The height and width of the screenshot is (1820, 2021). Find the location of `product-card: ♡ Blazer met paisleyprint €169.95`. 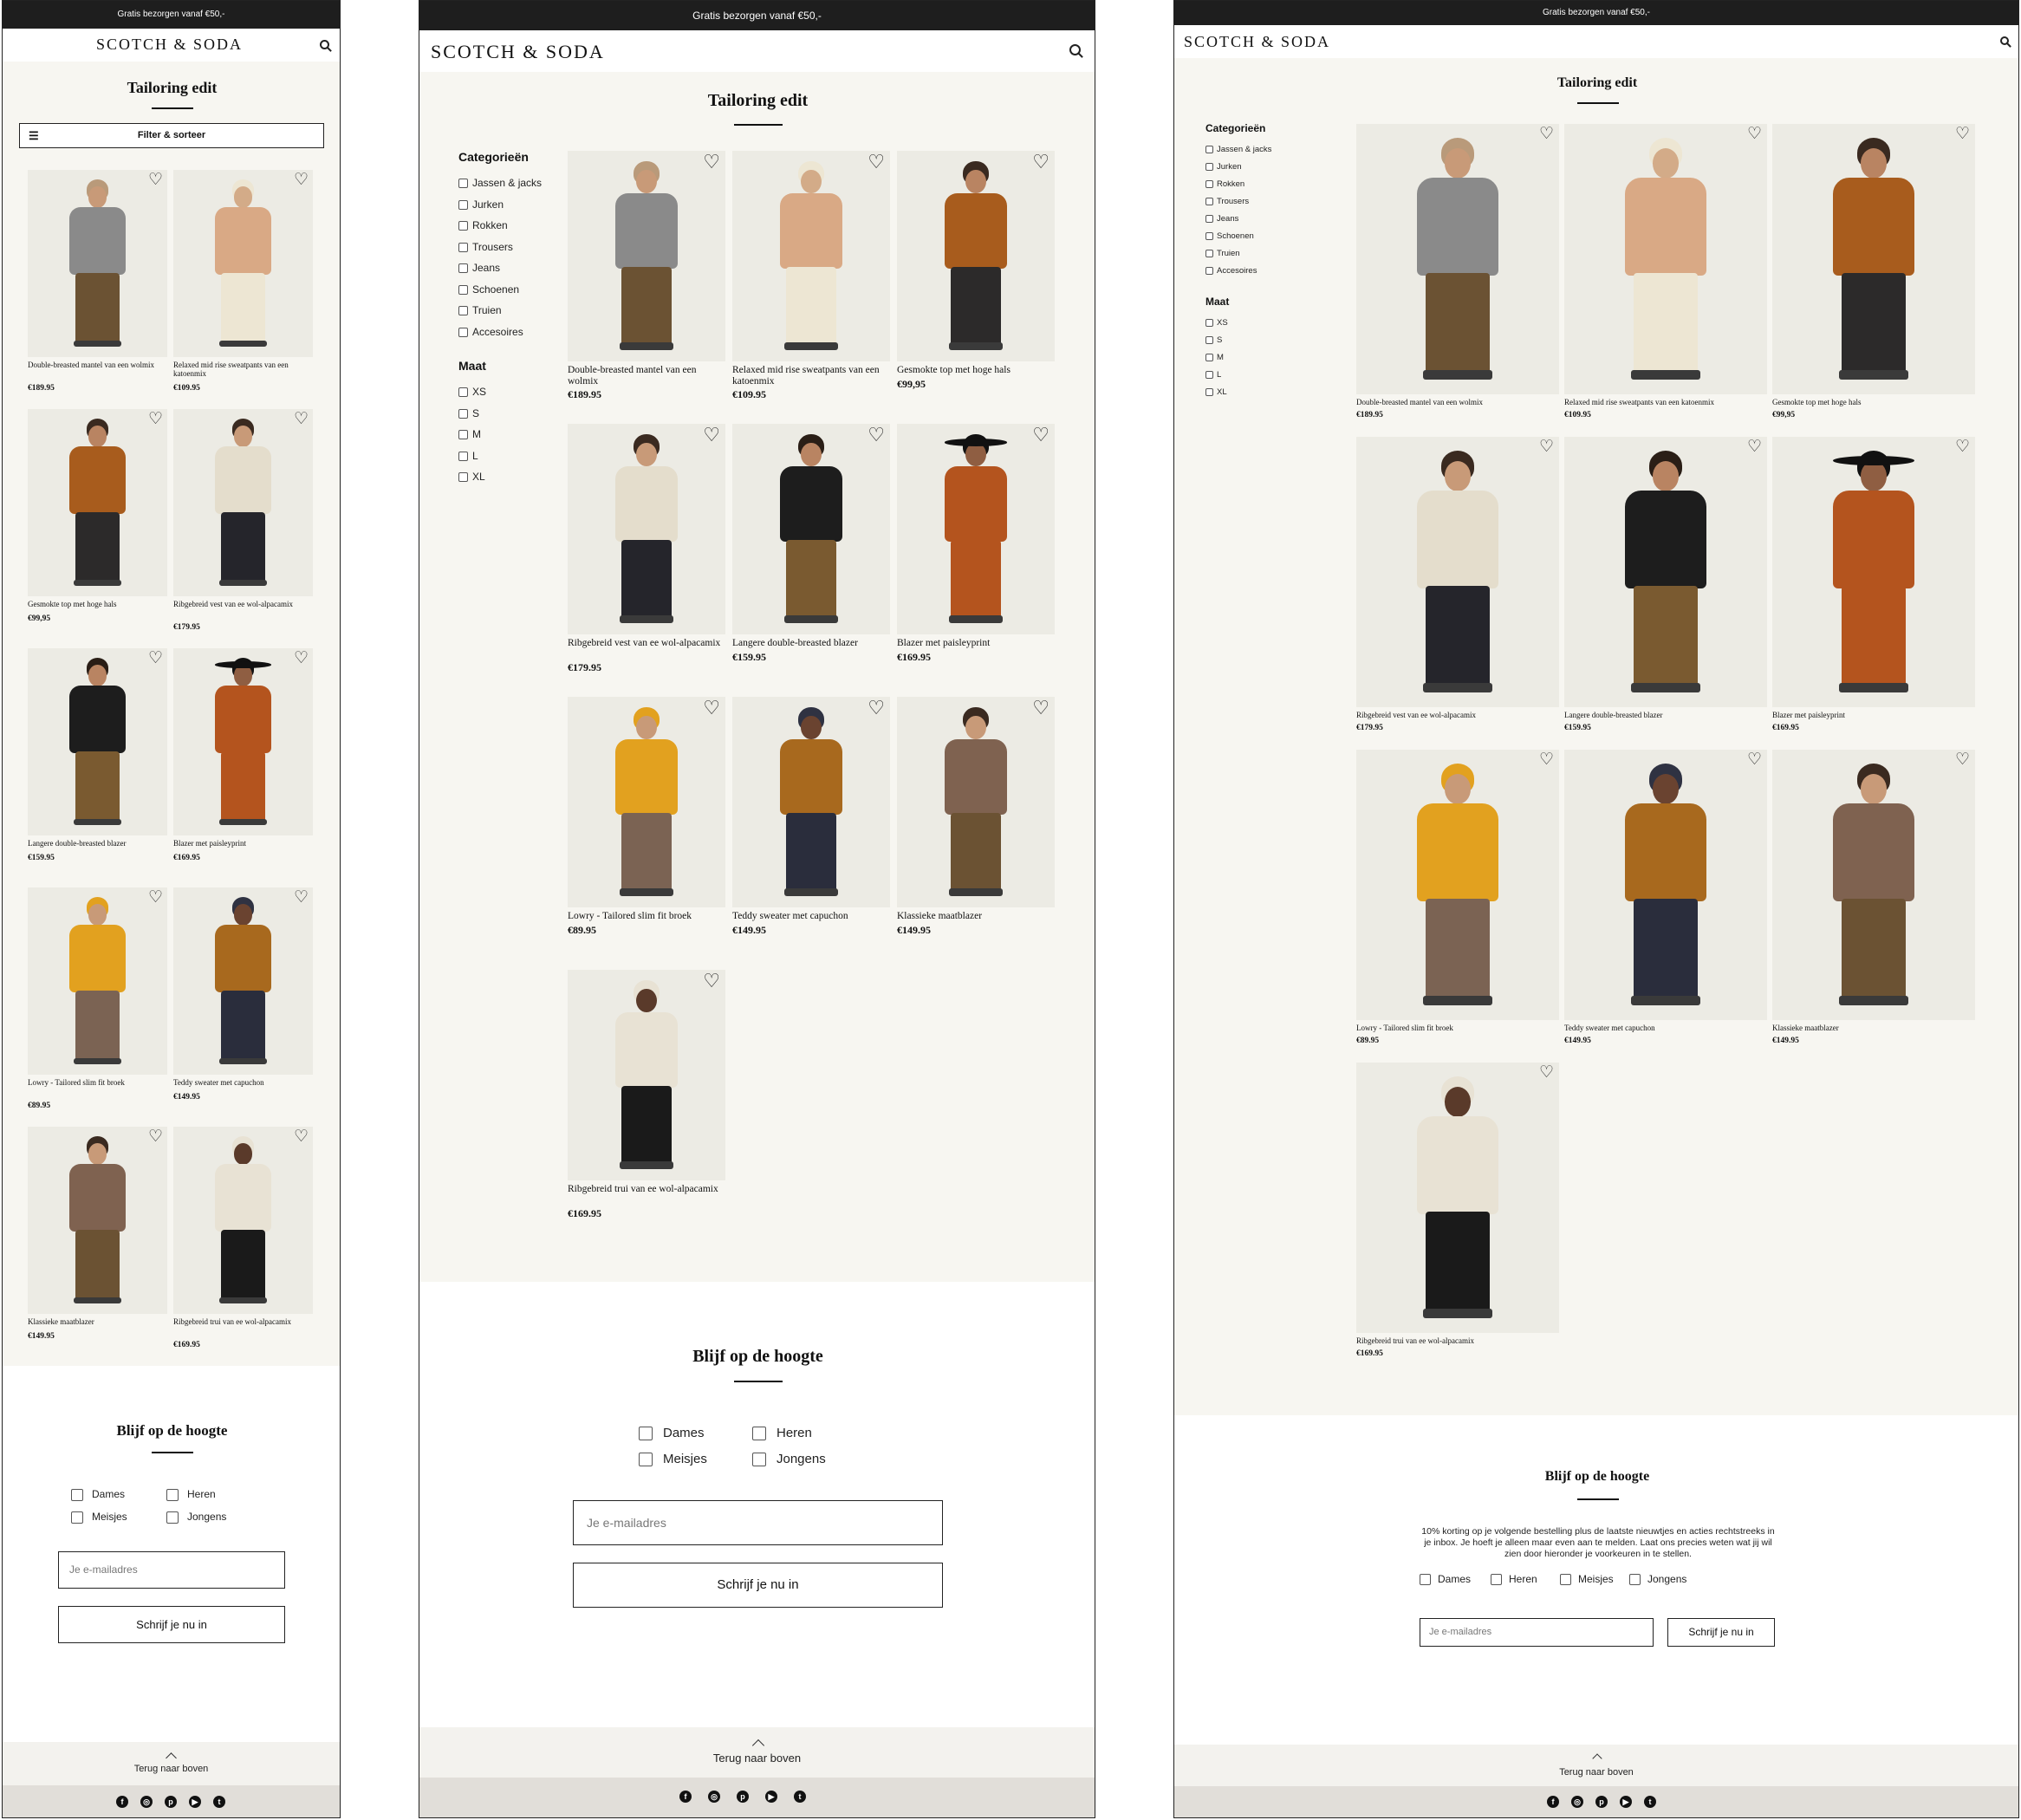

product-card: ♡ Blazer met paisleyprint €169.95 is located at coordinates (243, 763).